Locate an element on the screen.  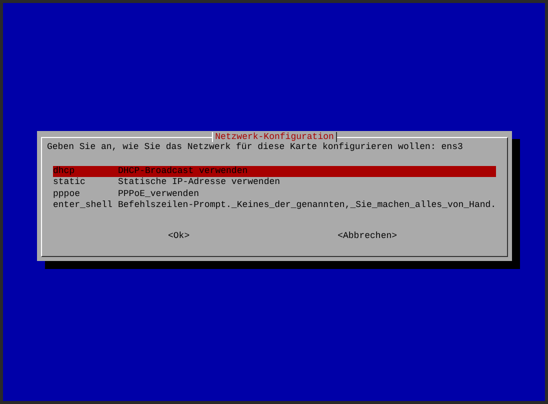
cancel-button: <Abbrechen> is located at coordinates (368, 236).